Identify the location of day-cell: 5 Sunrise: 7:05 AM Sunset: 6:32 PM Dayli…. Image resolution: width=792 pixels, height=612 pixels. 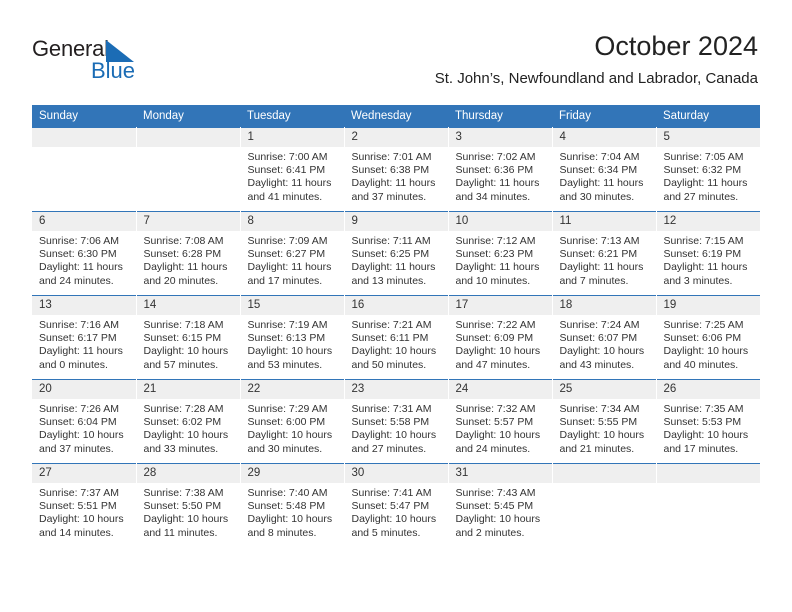
(708, 169).